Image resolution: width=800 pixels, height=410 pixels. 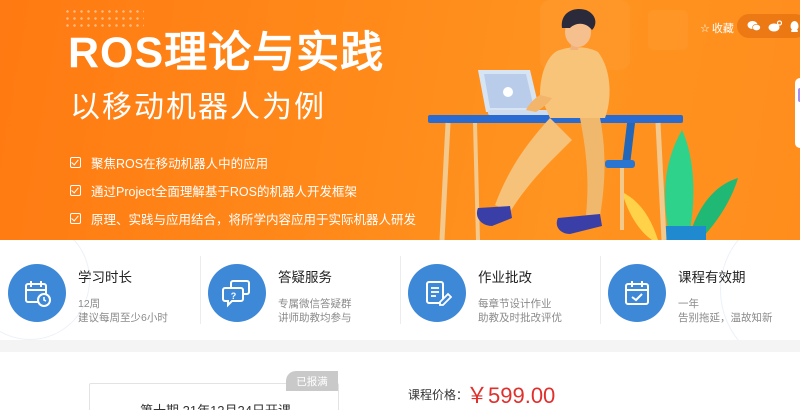 What do you see at coordinates (180, 163) in the screenshot?
I see `highlight-text: 聚焦ROS在移动机器人中的应用` at bounding box center [180, 163].